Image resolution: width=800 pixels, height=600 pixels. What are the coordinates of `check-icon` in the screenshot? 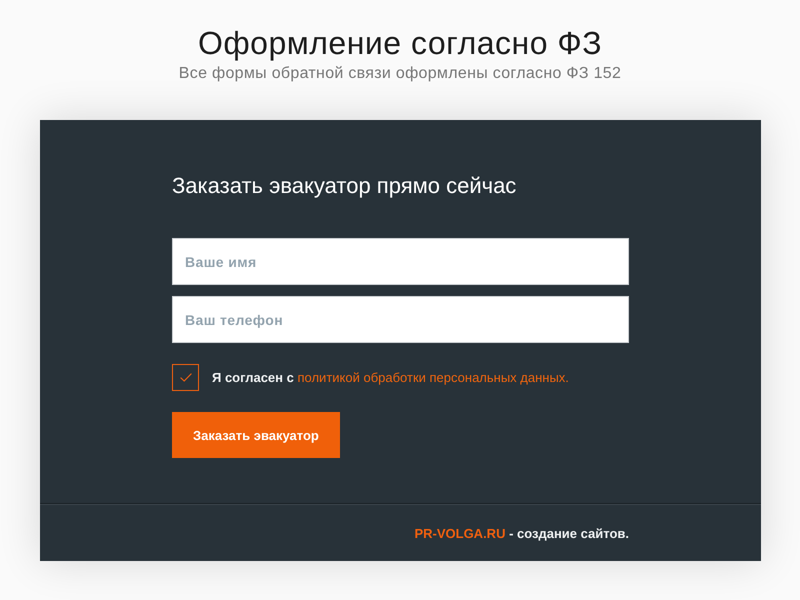 It's located at (186, 377).